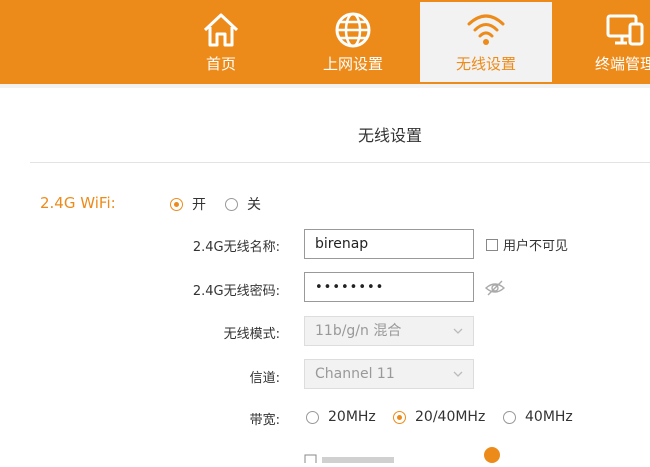  Describe the element at coordinates (220, 64) in the screenshot. I see `tab-home-label: 首页` at that location.